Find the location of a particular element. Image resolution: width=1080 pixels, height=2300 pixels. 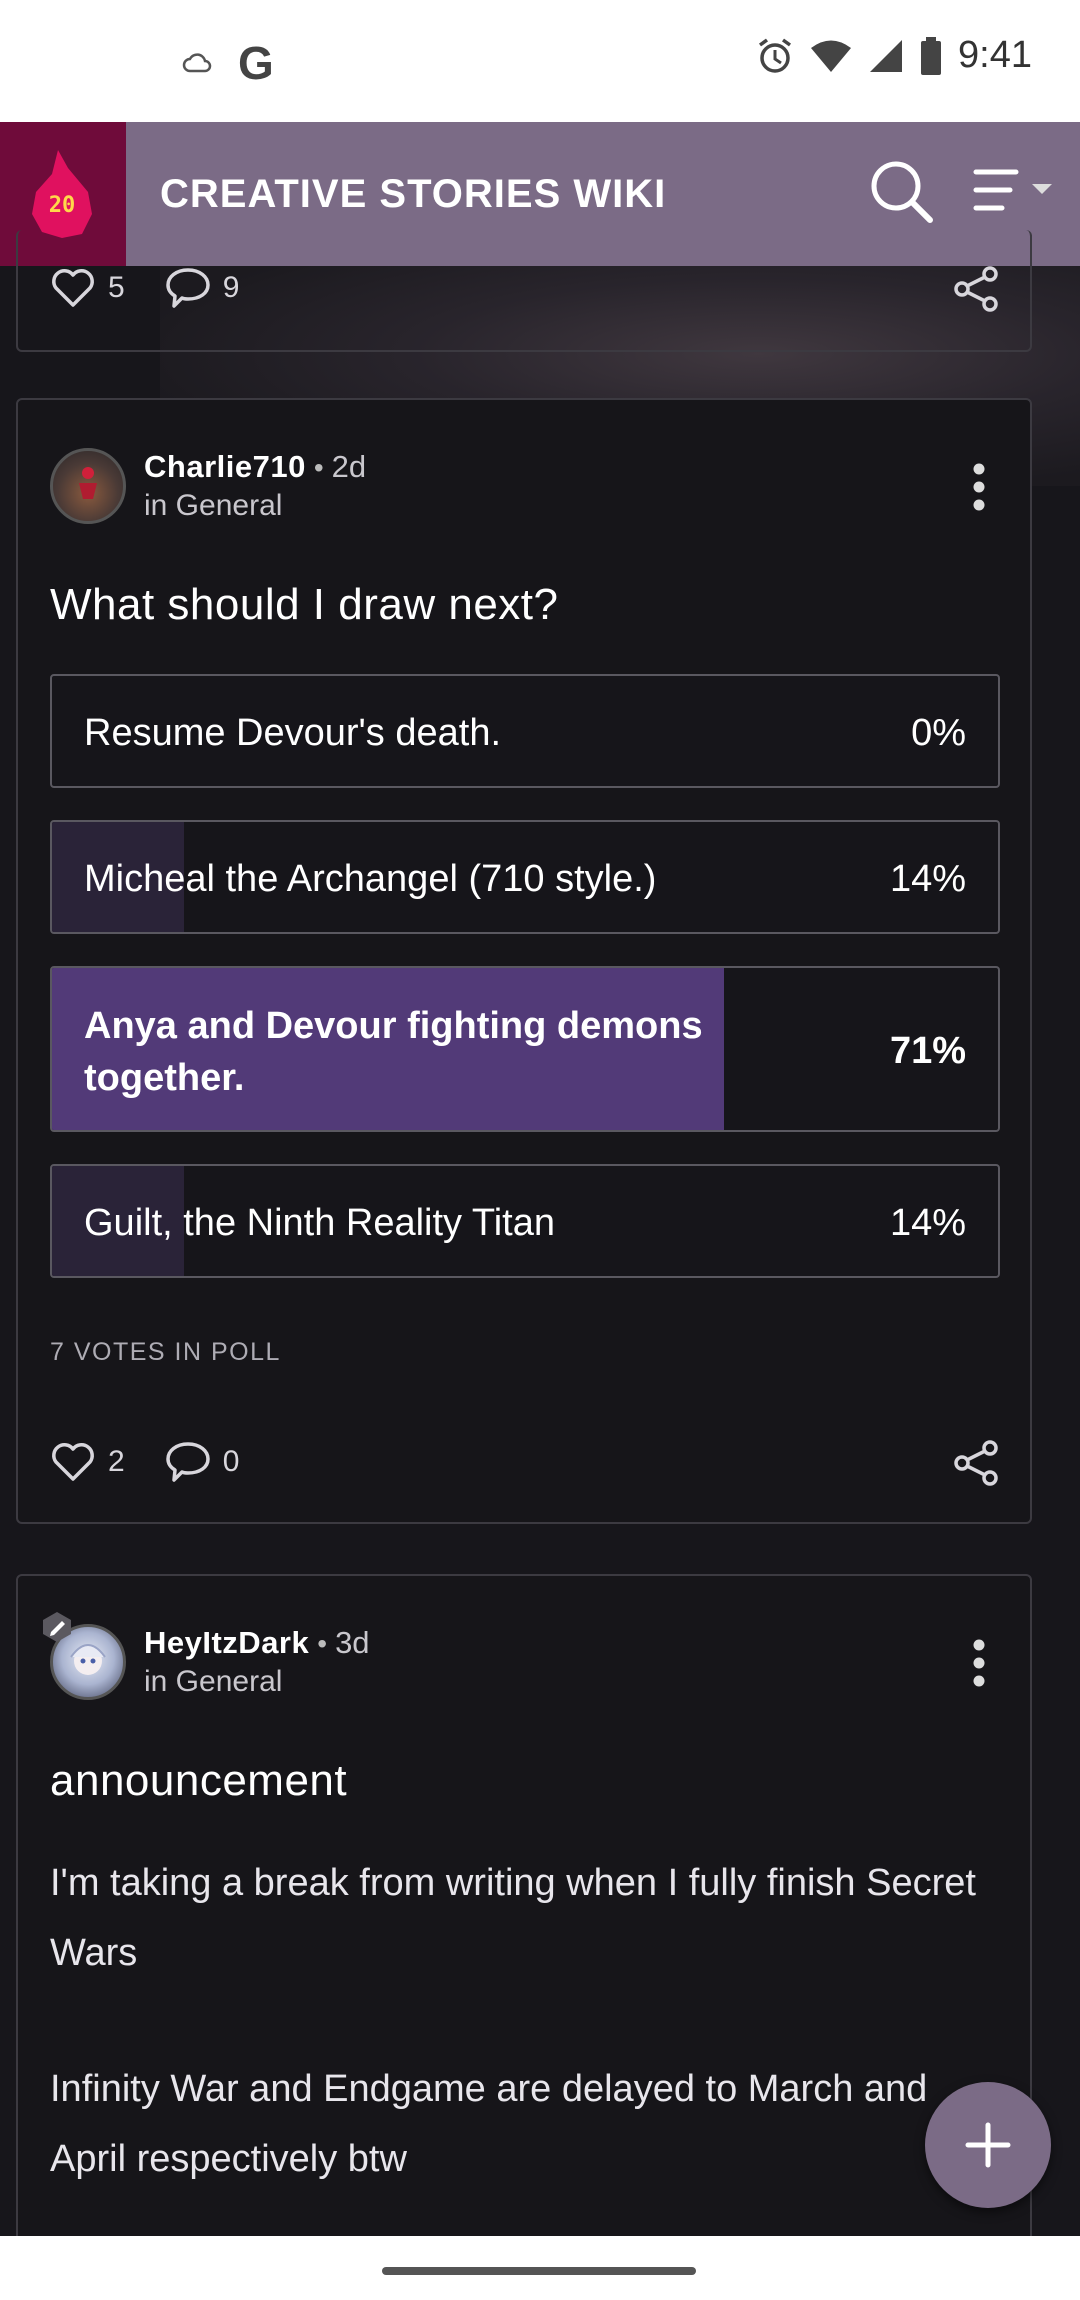

like-button: 2 is located at coordinates (87, 1462).